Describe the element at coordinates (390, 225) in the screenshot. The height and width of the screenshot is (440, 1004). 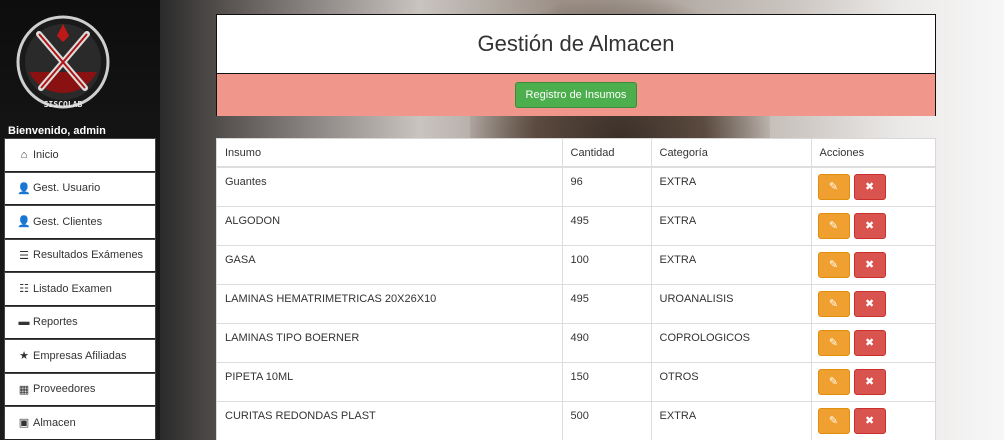
I see `cell-insumo: ALGODON` at that location.